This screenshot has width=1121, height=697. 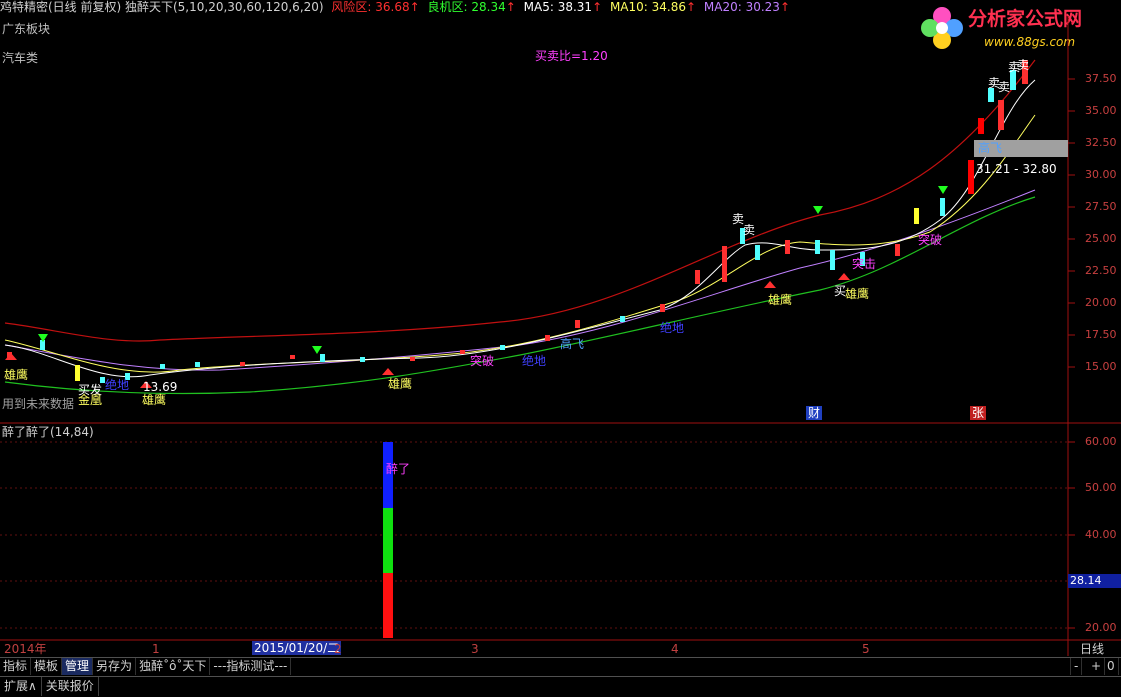 What do you see at coordinates (930, 240) in the screenshot?
I see `annot-tufei-2: 突破` at bounding box center [930, 240].